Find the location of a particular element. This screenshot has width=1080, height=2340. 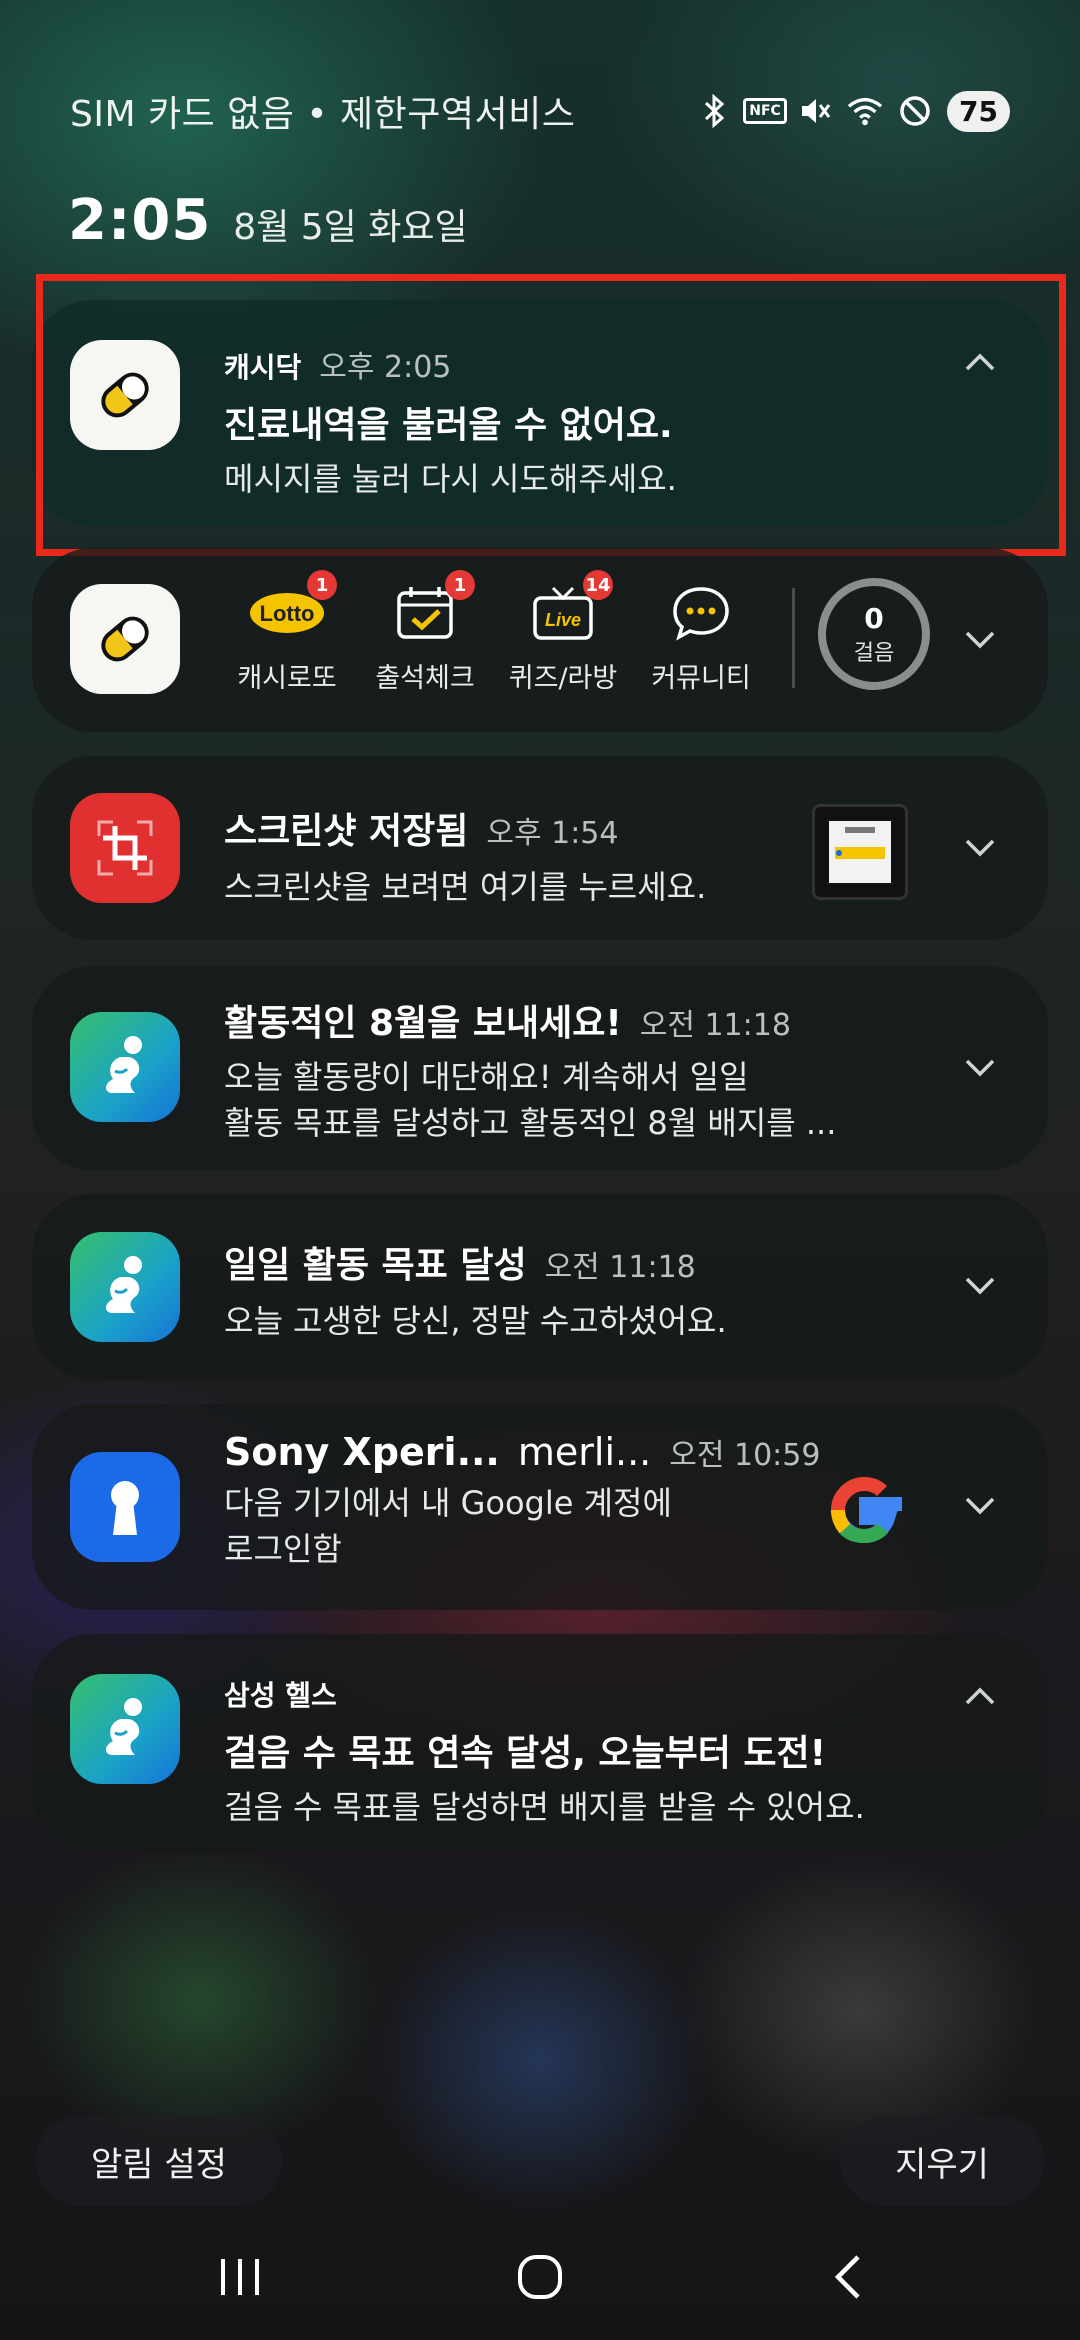

bluetooth-icon is located at coordinates (715, 111).